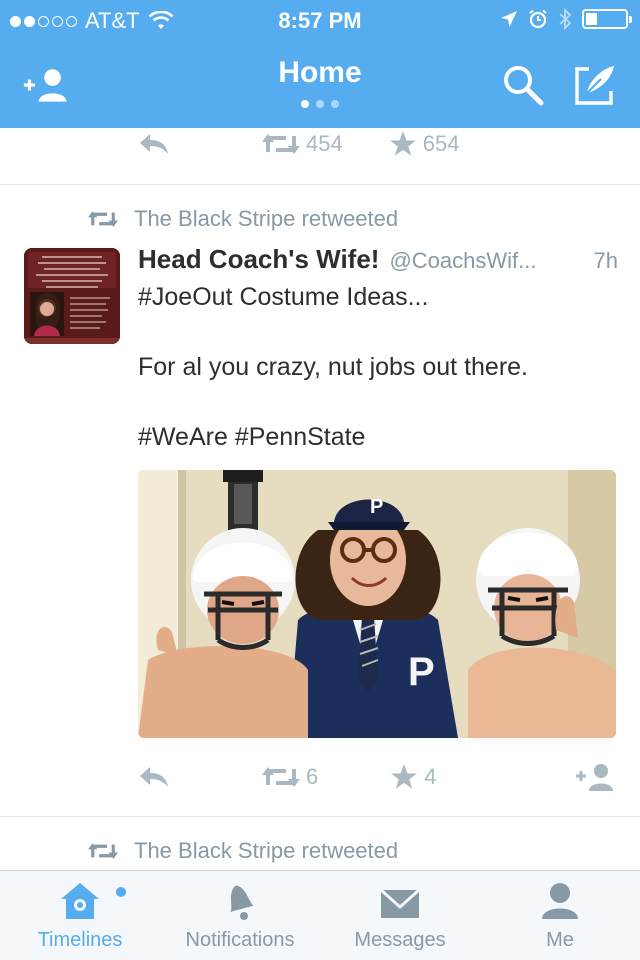  Describe the element at coordinates (421, 672) in the screenshot. I see `jacket-logo: P` at that location.